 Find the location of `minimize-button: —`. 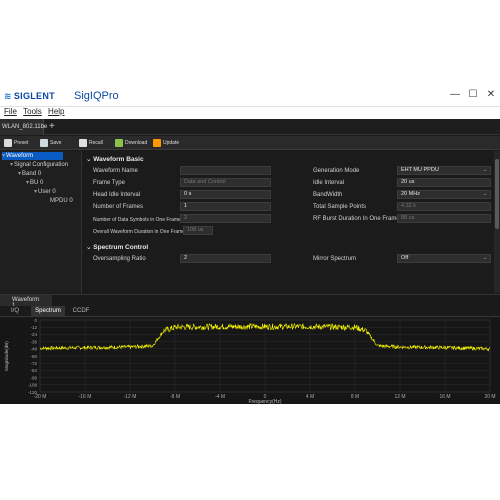

minimize-button: — is located at coordinates (455, 94).